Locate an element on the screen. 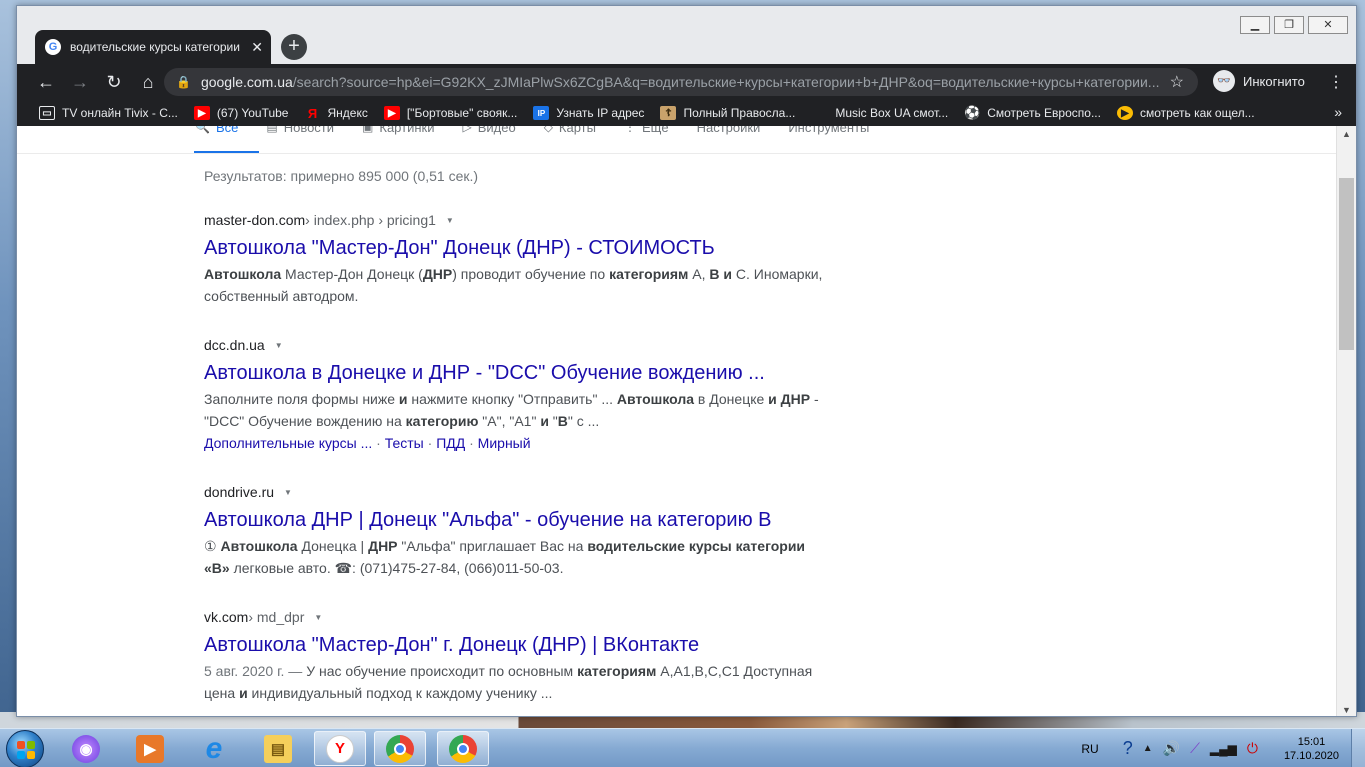 The image size is (1365, 767). search-icon: 🔍 is located at coordinates (202, 130).